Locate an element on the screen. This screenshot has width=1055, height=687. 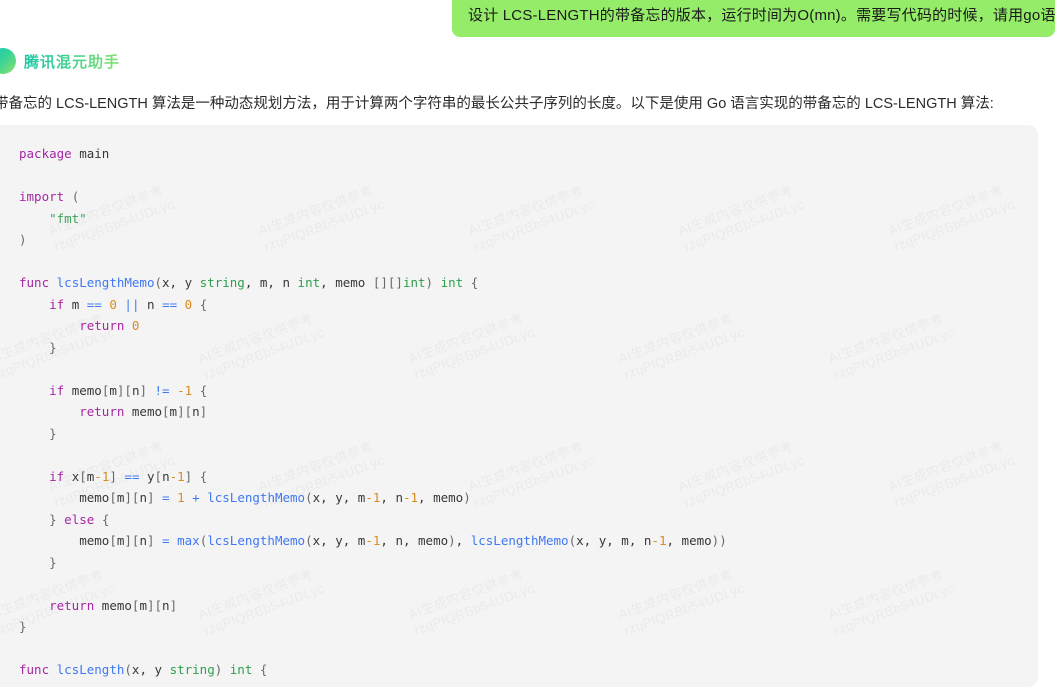
code-line: import ( is located at coordinates (49, 196).